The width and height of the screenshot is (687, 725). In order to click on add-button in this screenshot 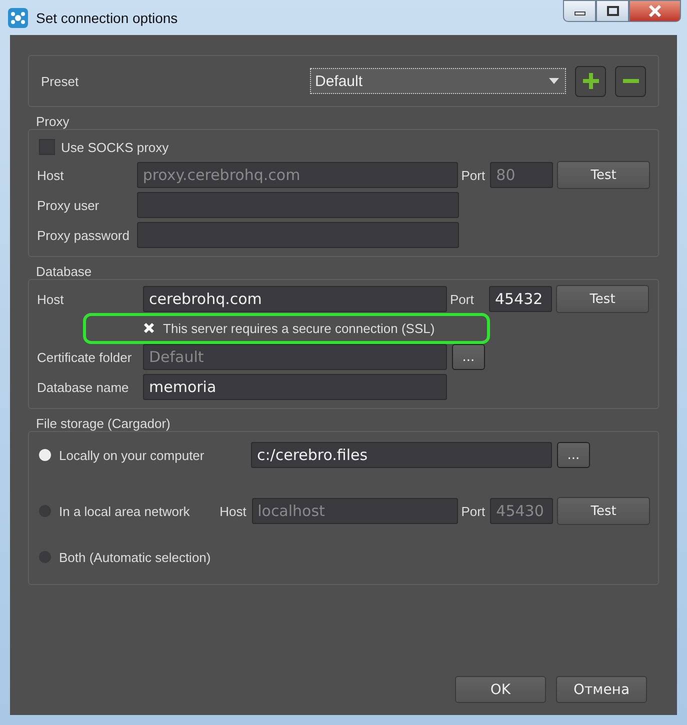, I will do `click(590, 81)`.